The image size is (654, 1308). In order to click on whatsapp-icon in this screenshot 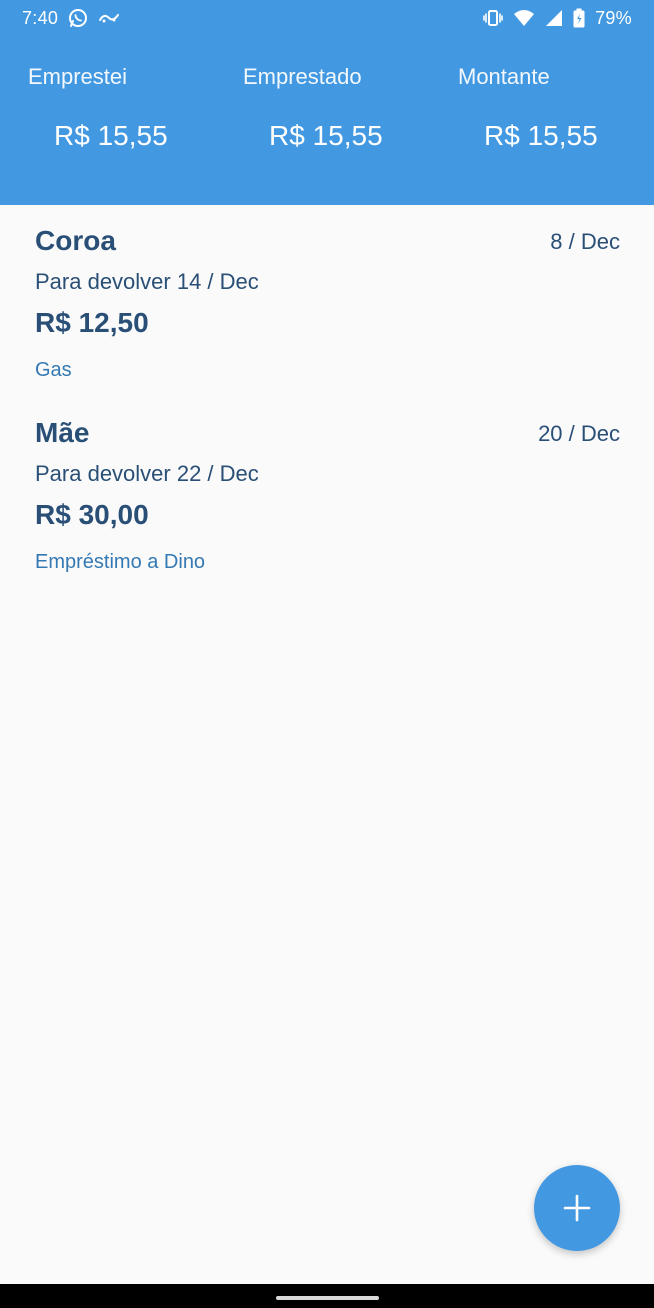, I will do `click(78, 18)`.